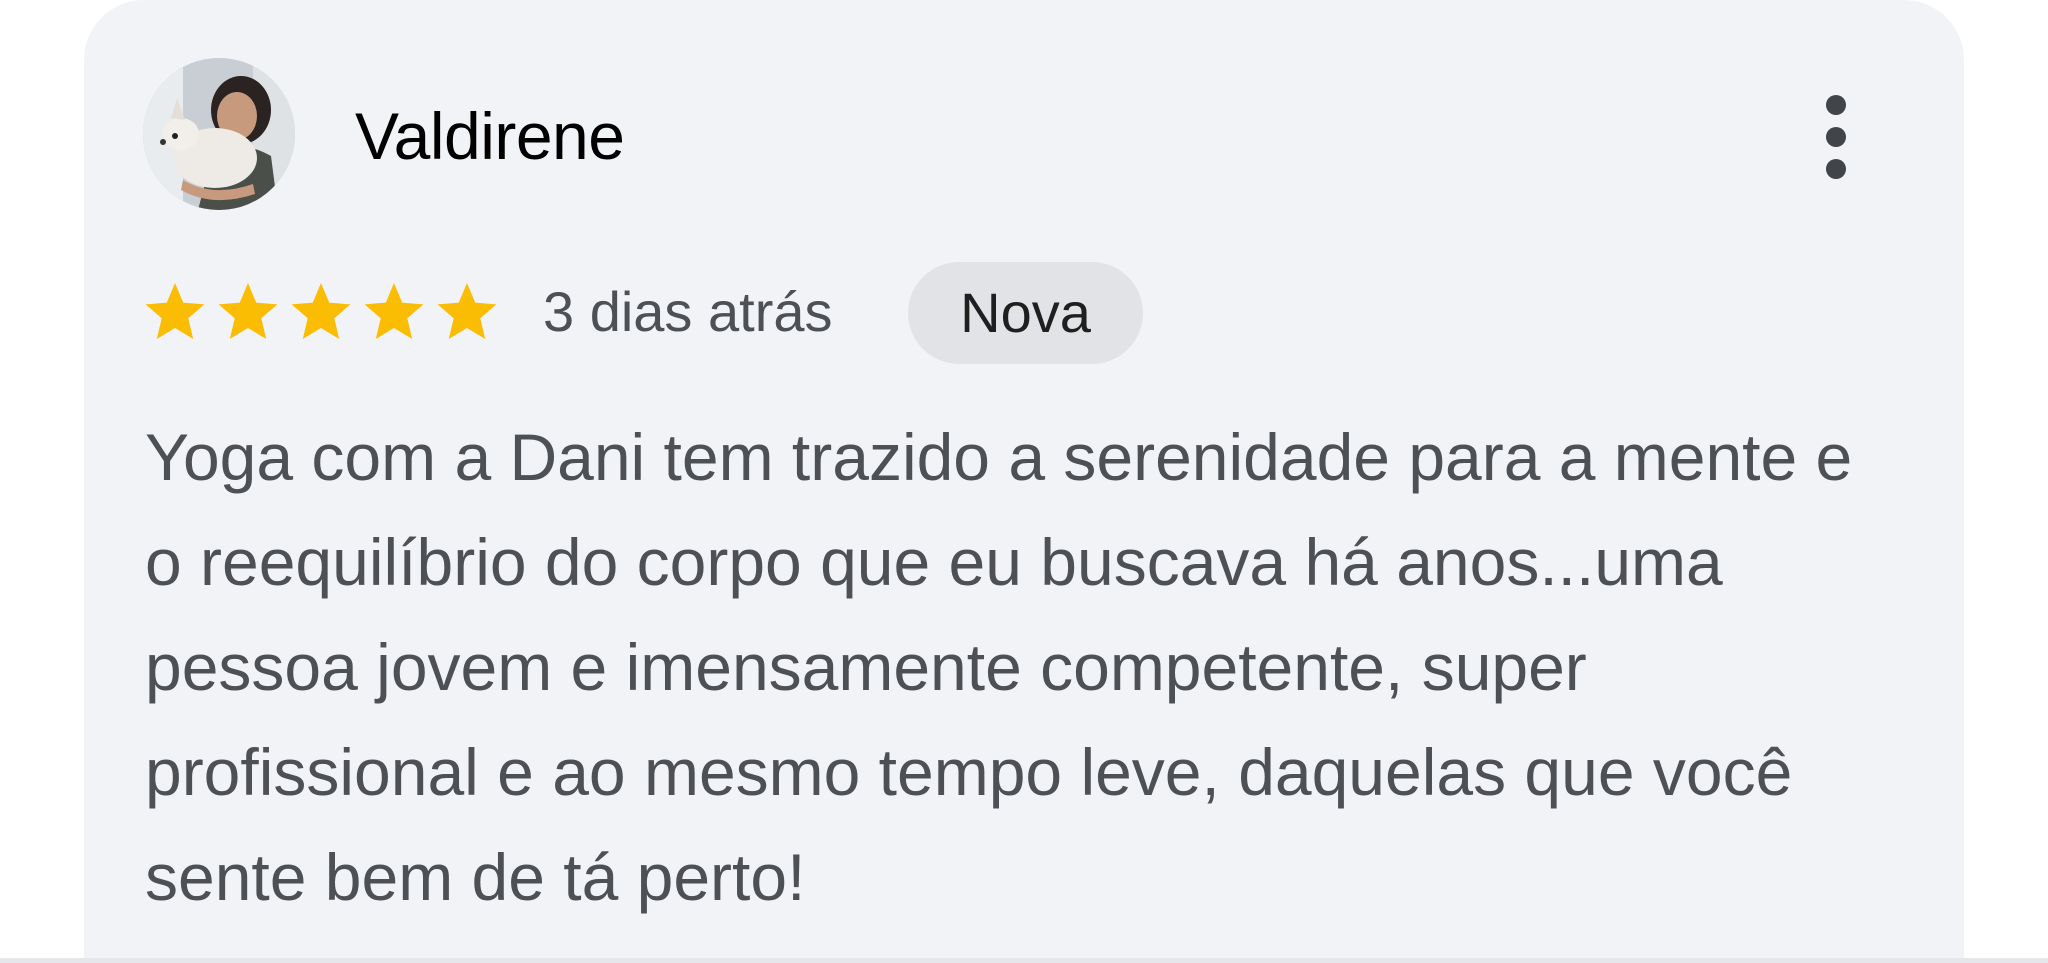  I want to click on rating-row: 3 dias atrás Nova, so click(743, 313).